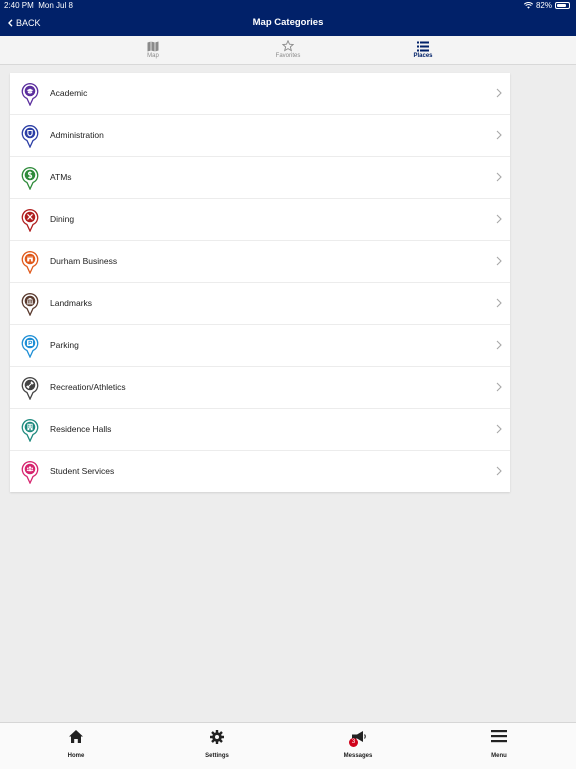 The image size is (576, 769). I want to click on bottom-tab-home: Home, so click(76, 745).